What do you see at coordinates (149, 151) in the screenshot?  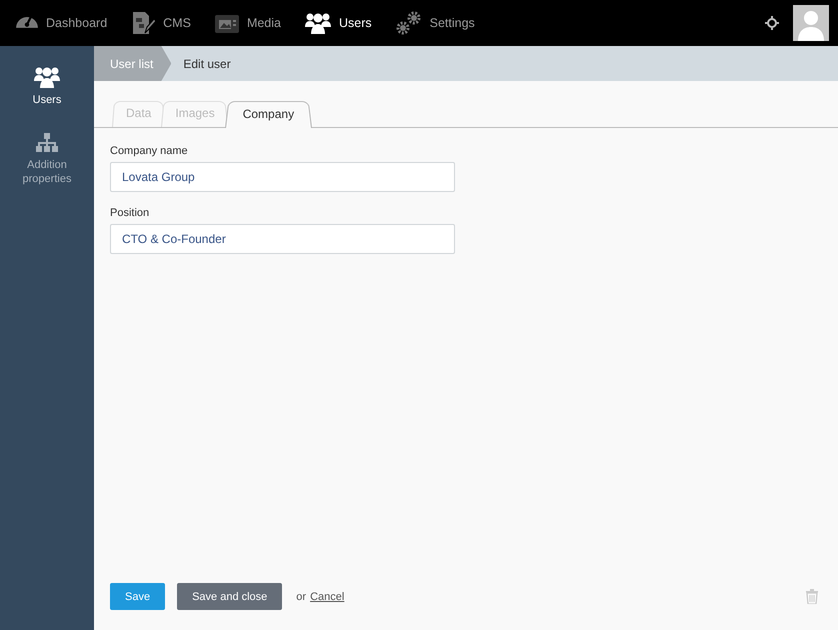 I see `field-label: Company name` at bounding box center [149, 151].